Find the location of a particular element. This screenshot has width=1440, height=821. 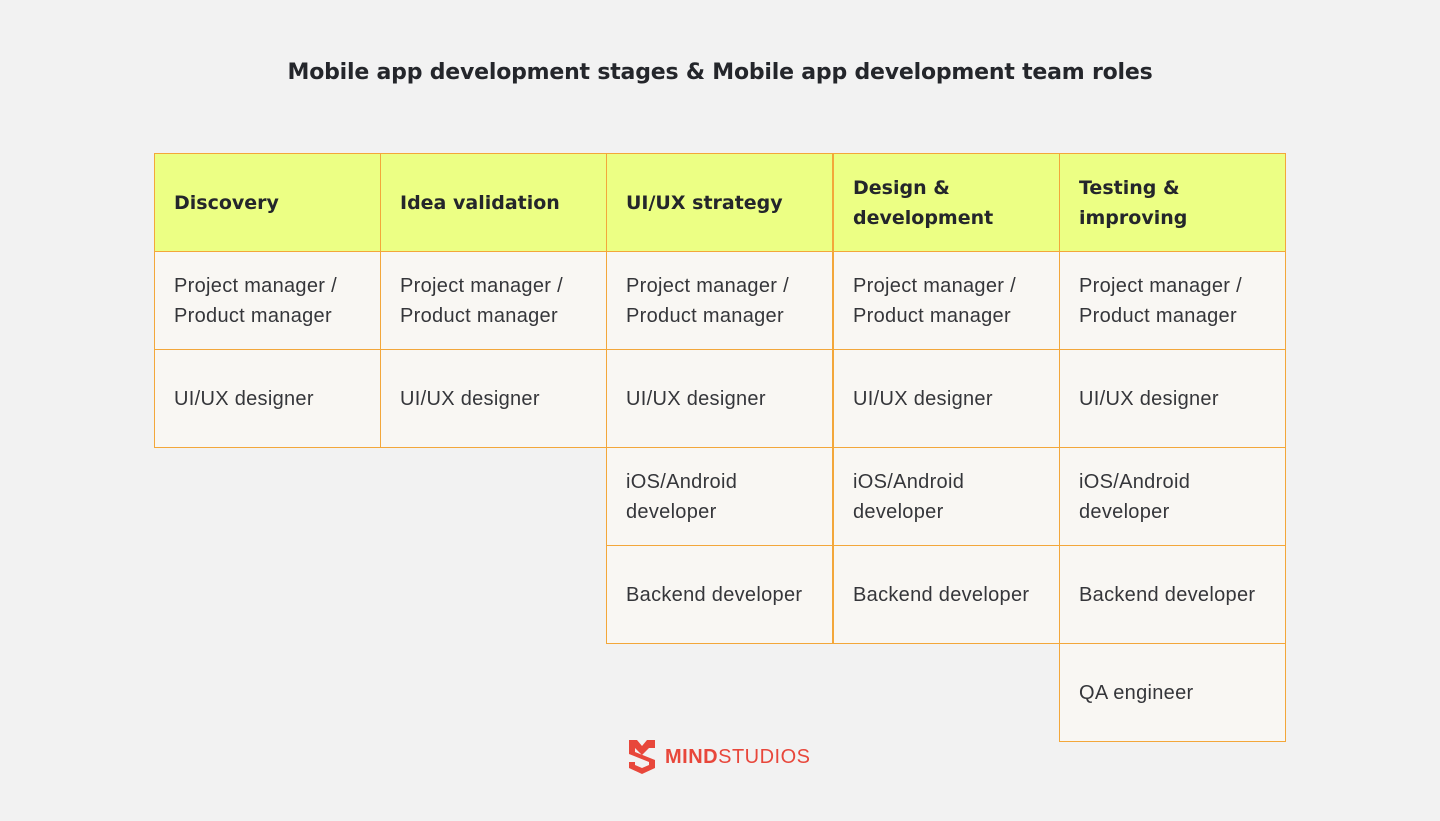

stage-header: Discovery is located at coordinates (267, 202).